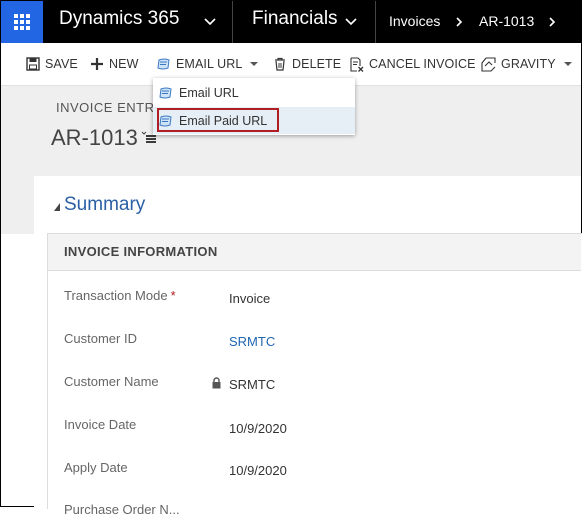 This screenshot has height=517, width=582. I want to click on save-button: SAVE, so click(52, 64).